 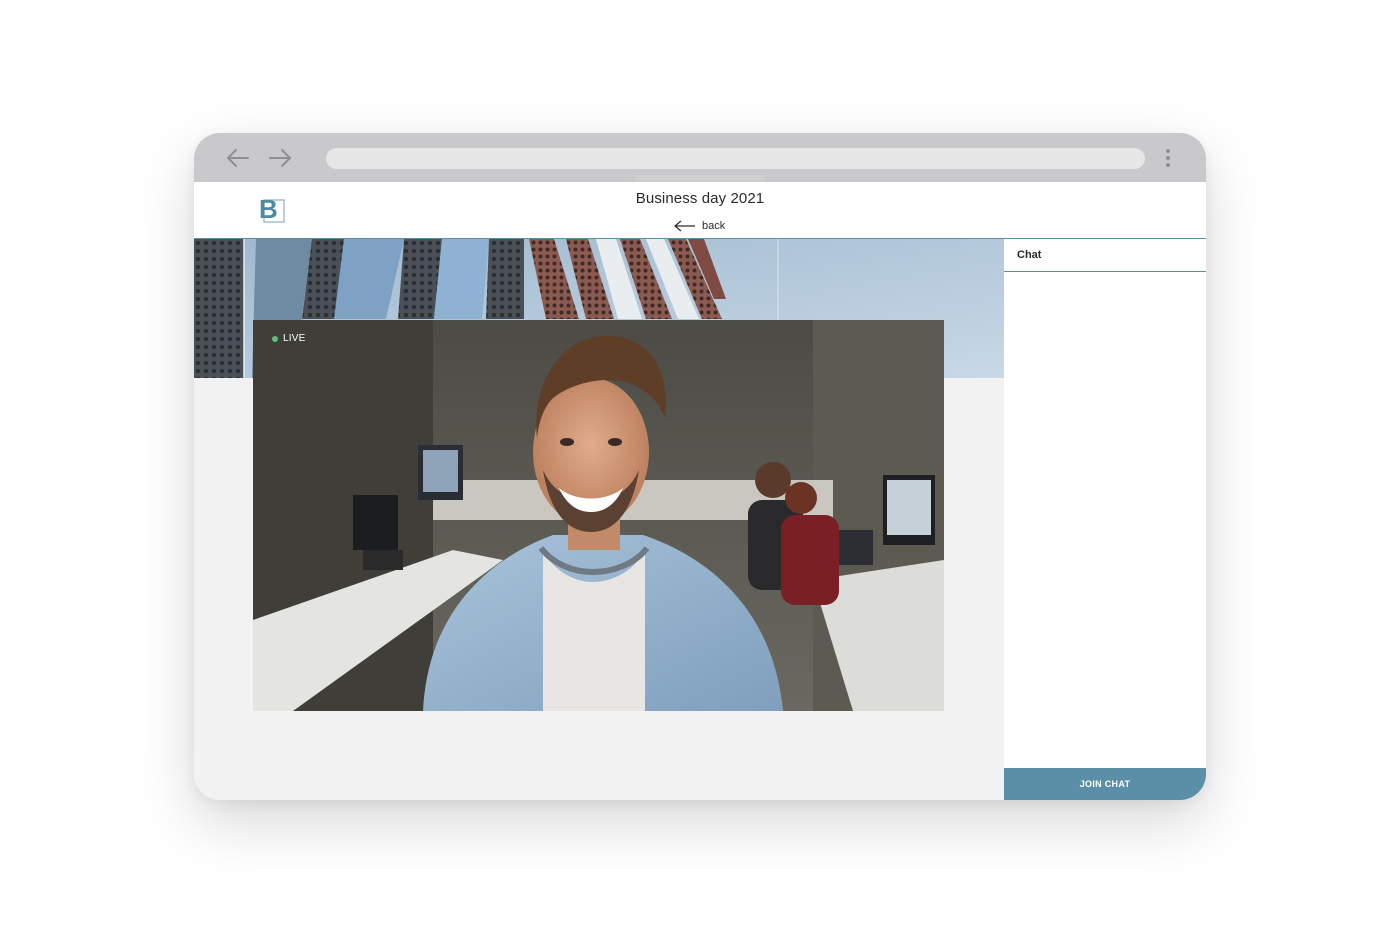 What do you see at coordinates (700, 178) in the screenshot?
I see `event-overline` at bounding box center [700, 178].